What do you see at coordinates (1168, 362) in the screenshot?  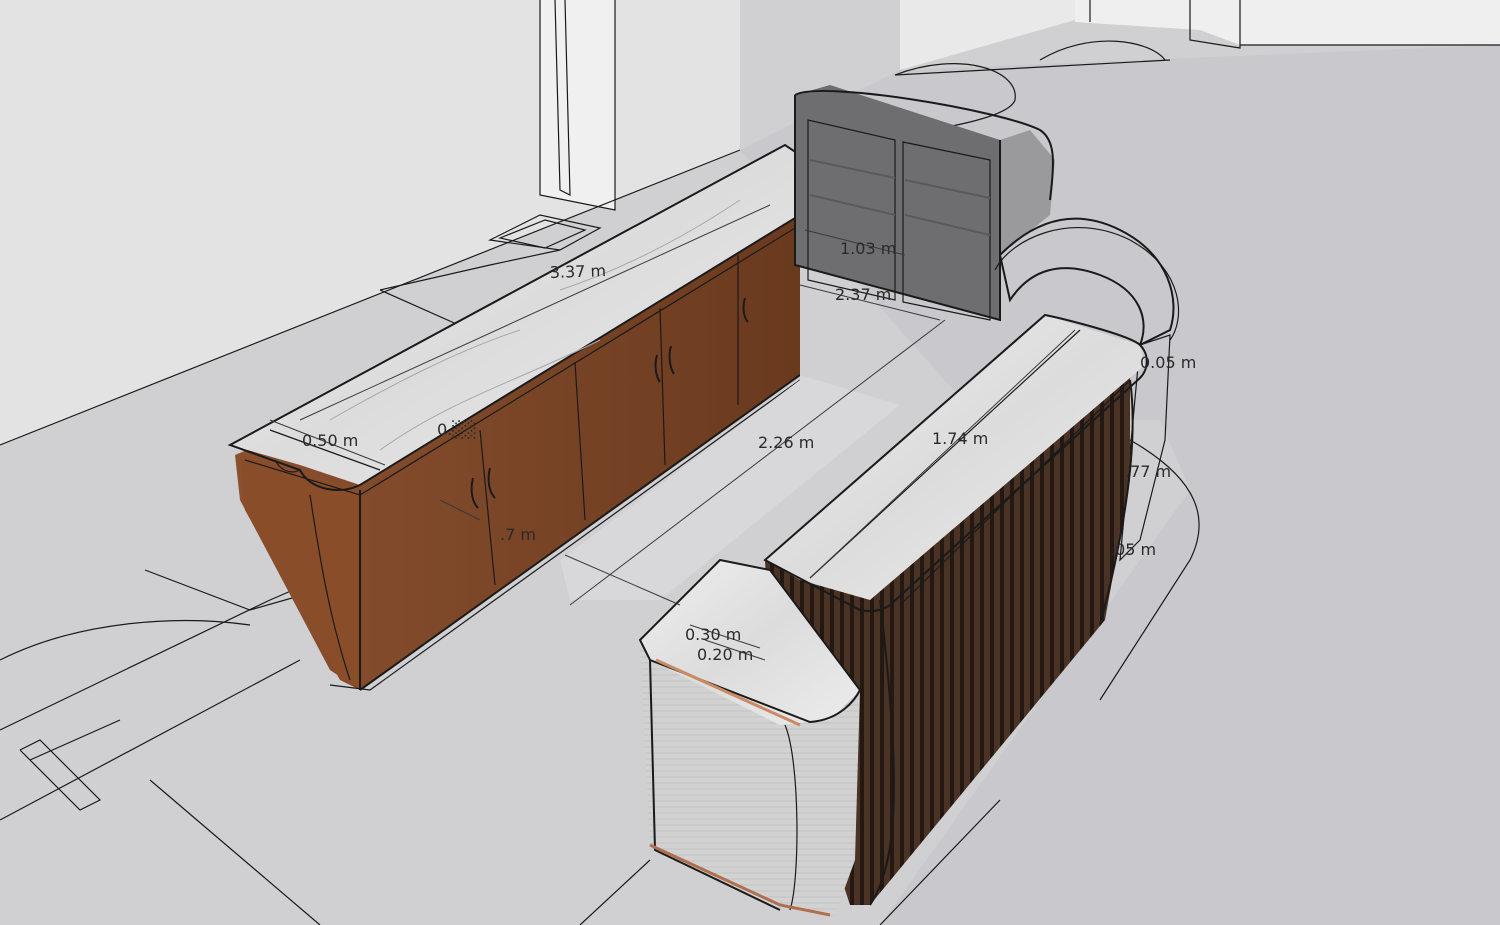 I see `dim-label-partial-d: 0.05 m` at bounding box center [1168, 362].